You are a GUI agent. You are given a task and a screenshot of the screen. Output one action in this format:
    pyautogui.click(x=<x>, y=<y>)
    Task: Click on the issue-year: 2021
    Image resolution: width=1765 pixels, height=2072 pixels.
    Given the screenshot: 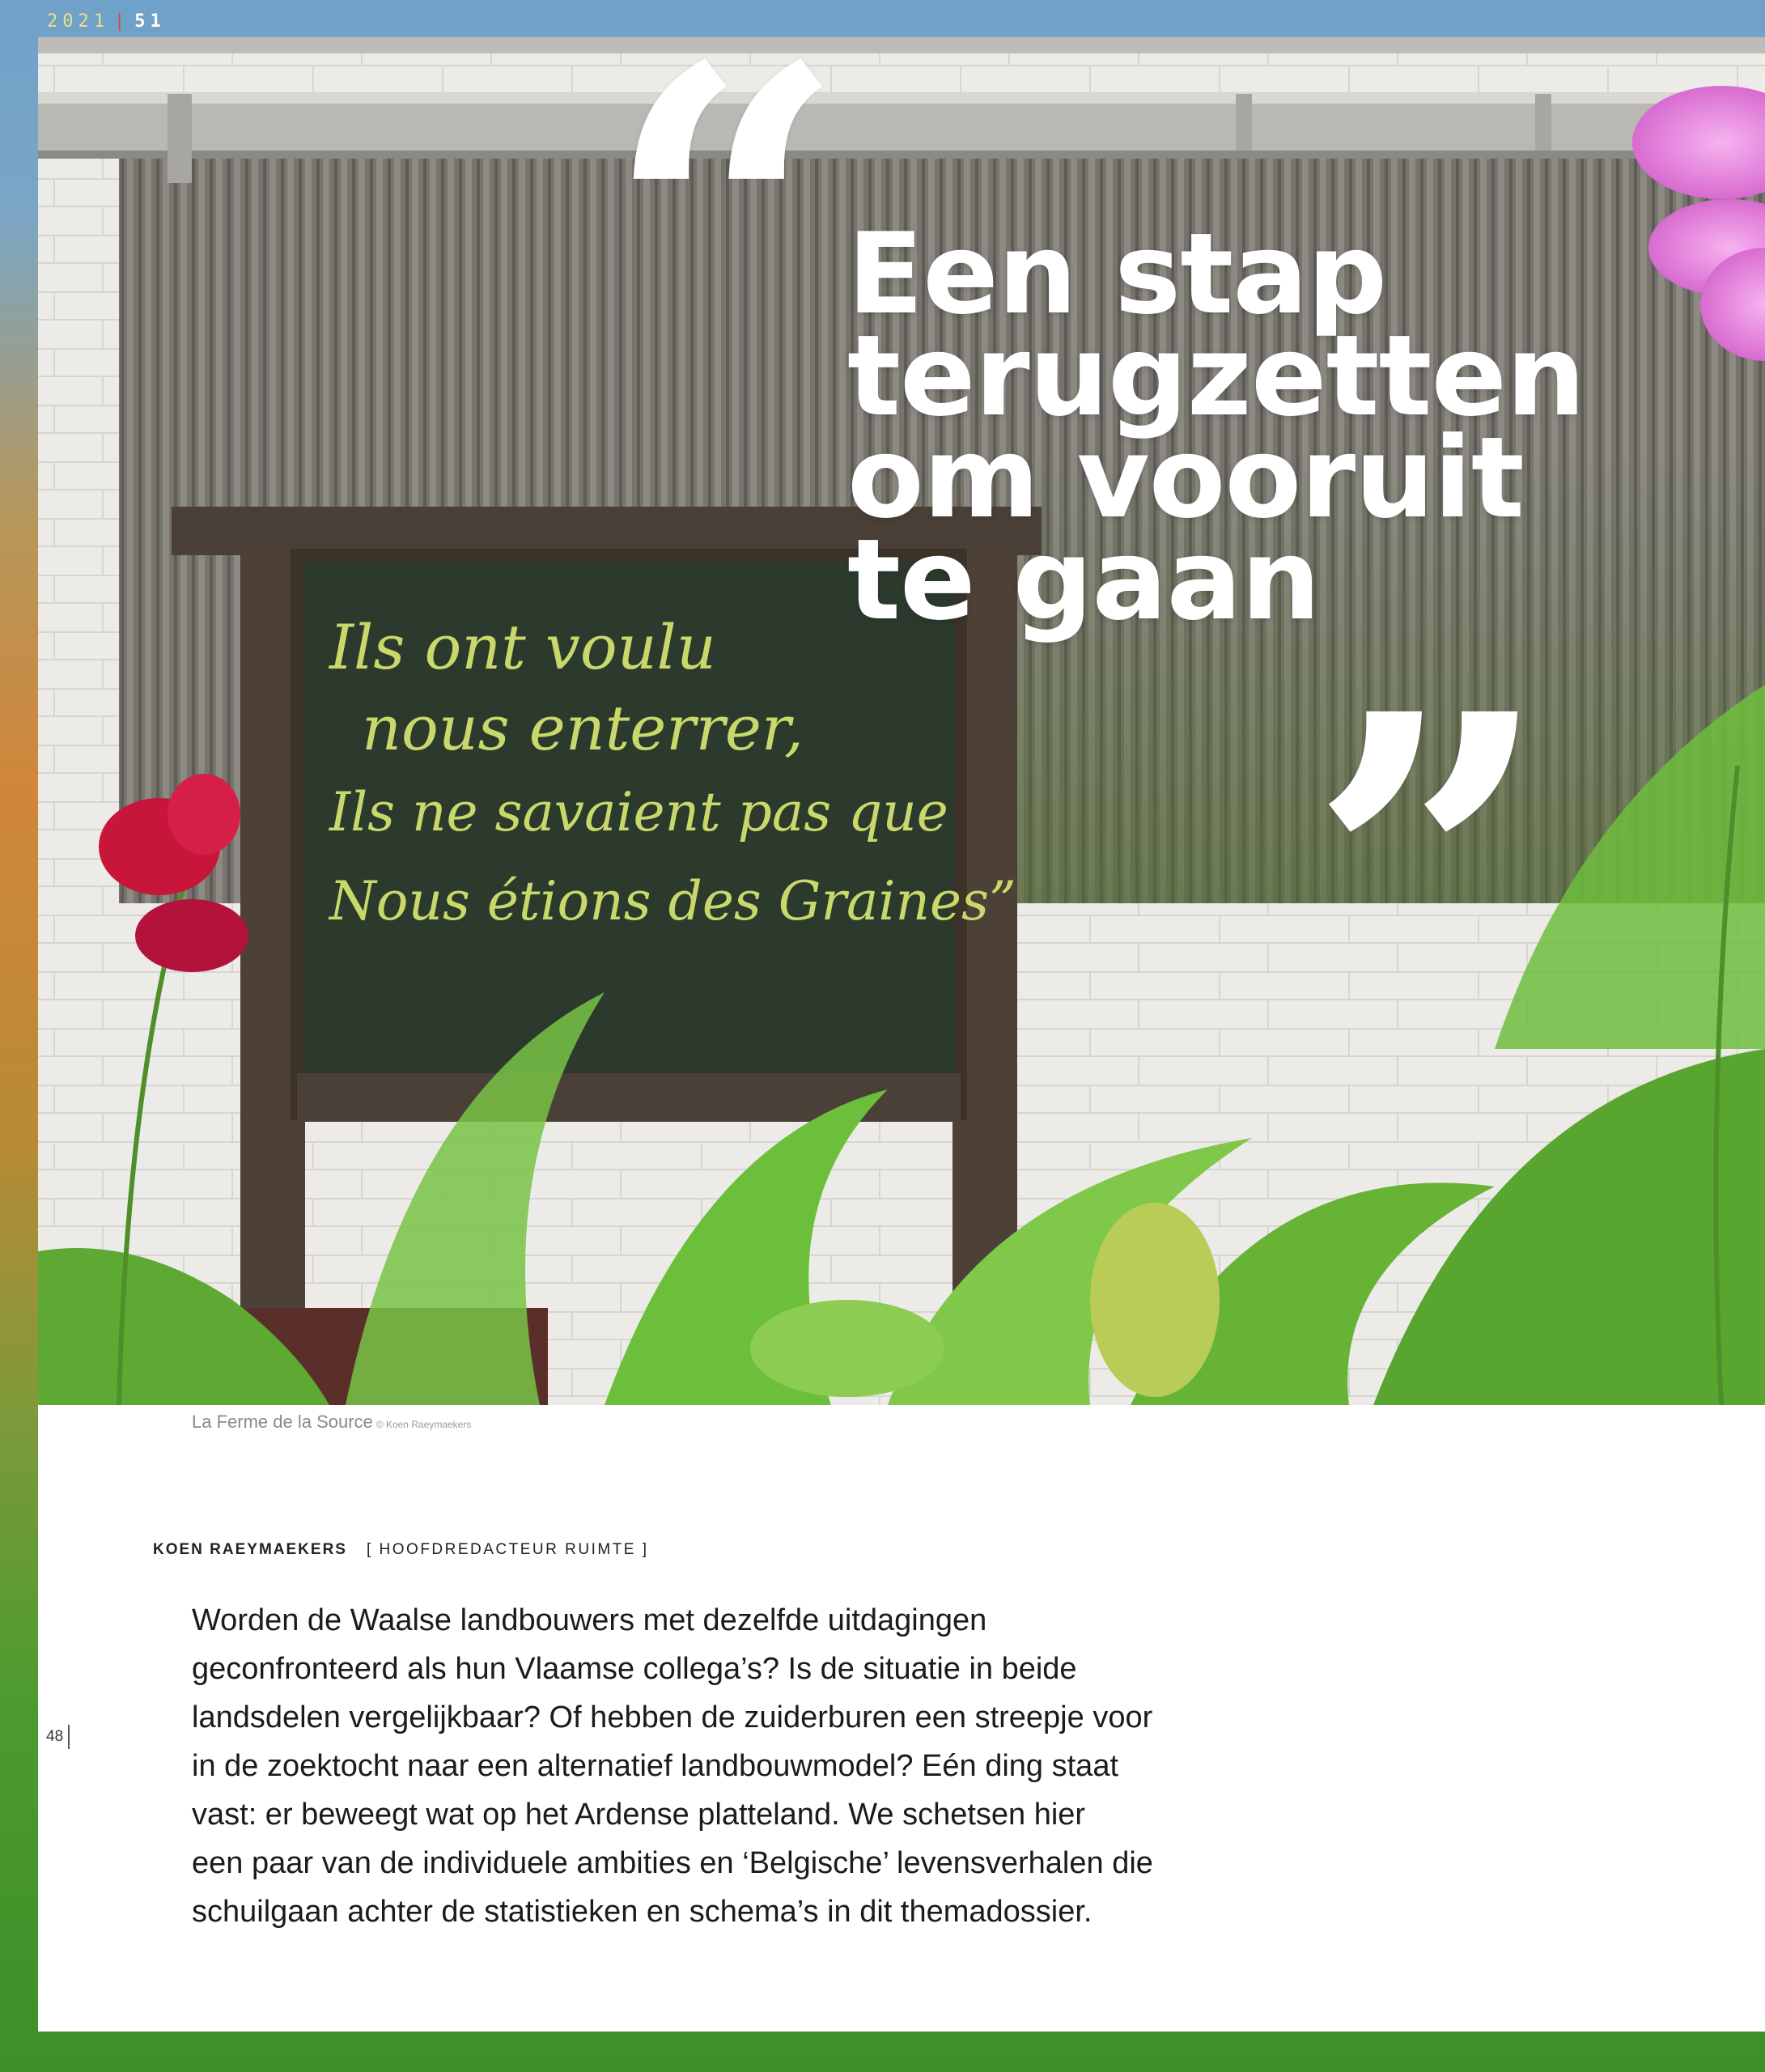 What is the action you would take?
    pyautogui.click(x=78, y=21)
    